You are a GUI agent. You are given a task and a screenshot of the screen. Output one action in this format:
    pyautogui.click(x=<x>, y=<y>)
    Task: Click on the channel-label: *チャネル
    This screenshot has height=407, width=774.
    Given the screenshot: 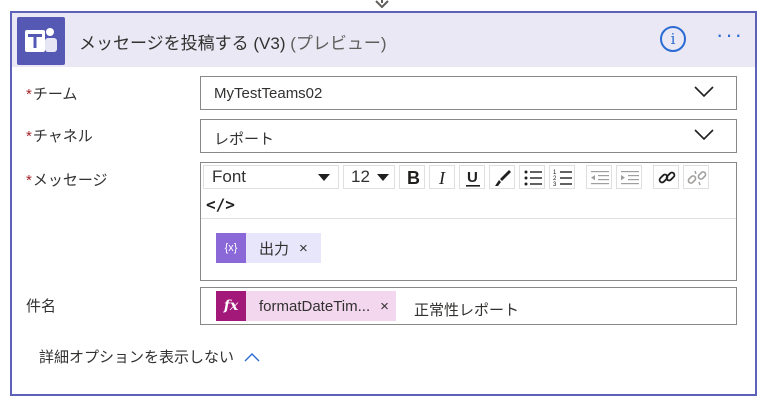 What is the action you would take?
    pyautogui.click(x=59, y=135)
    